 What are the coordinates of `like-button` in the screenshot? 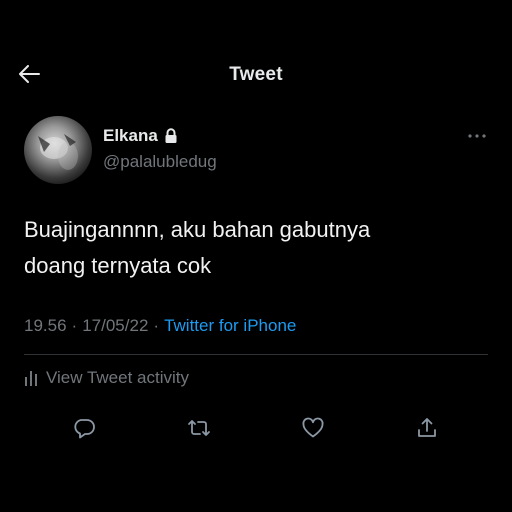 It's located at (313, 428).